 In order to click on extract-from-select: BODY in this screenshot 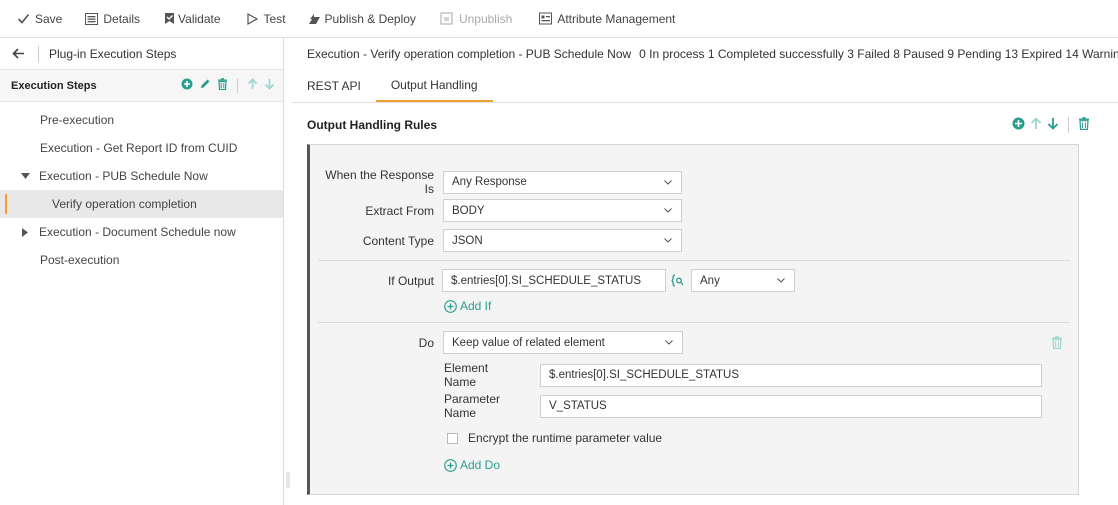, I will do `click(562, 210)`.